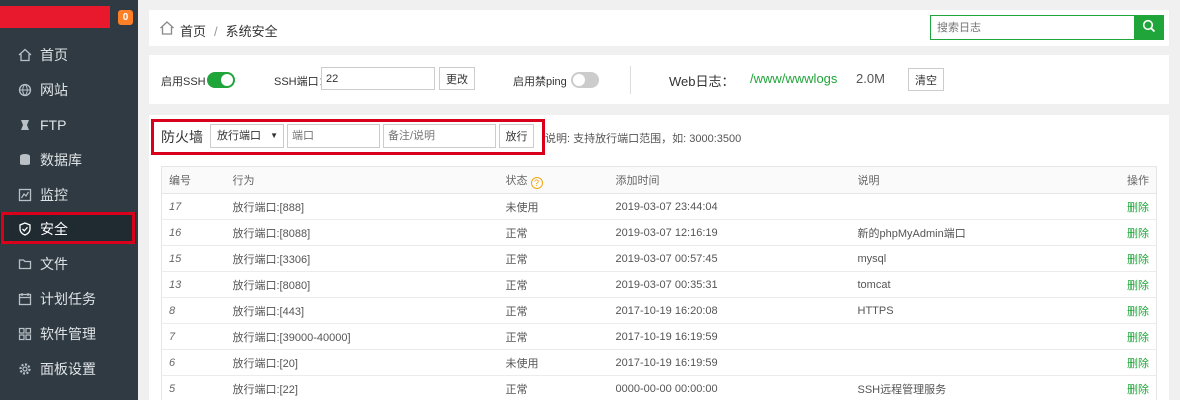  I want to click on breadcrumb: 首页 / 系统安全, so click(229, 30).